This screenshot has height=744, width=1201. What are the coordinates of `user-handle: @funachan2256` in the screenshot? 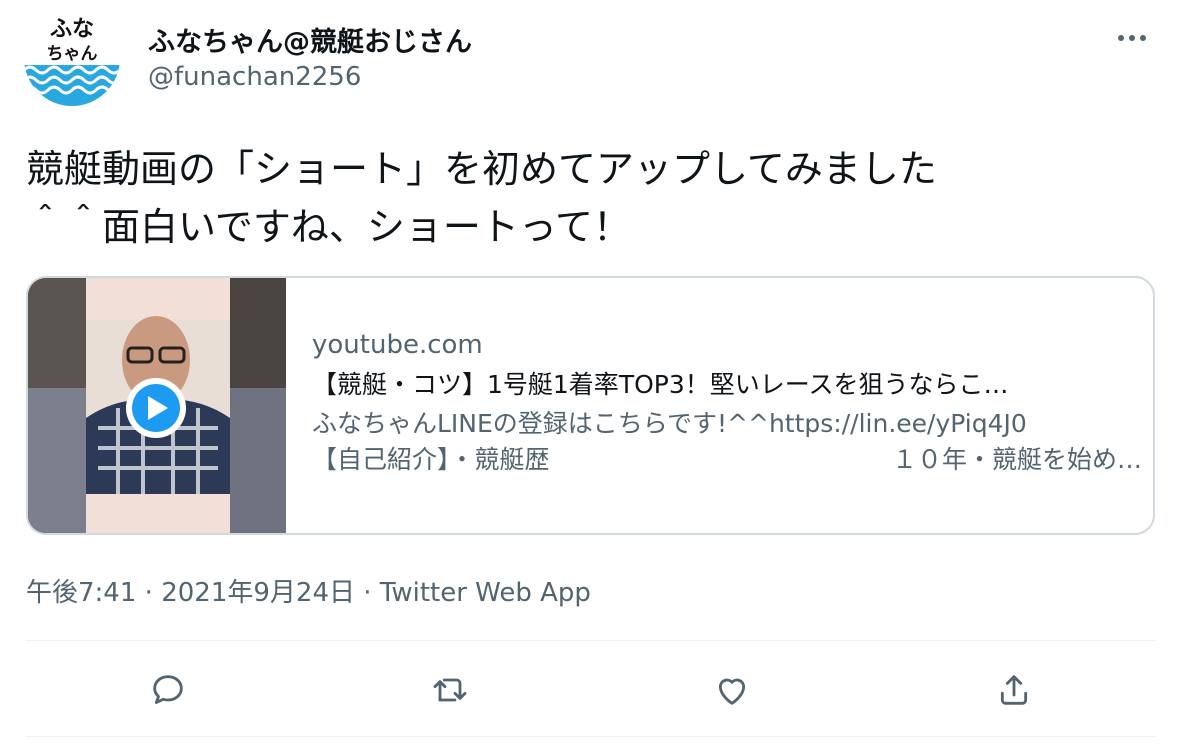 It's located at (254, 77).